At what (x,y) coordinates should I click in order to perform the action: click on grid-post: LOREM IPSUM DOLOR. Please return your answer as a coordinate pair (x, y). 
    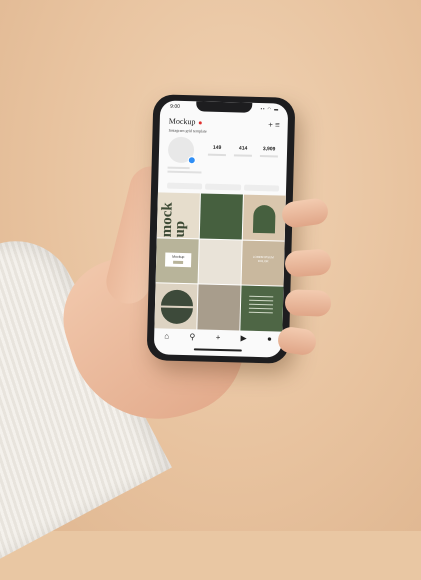
    Looking at the image, I should click on (263, 263).